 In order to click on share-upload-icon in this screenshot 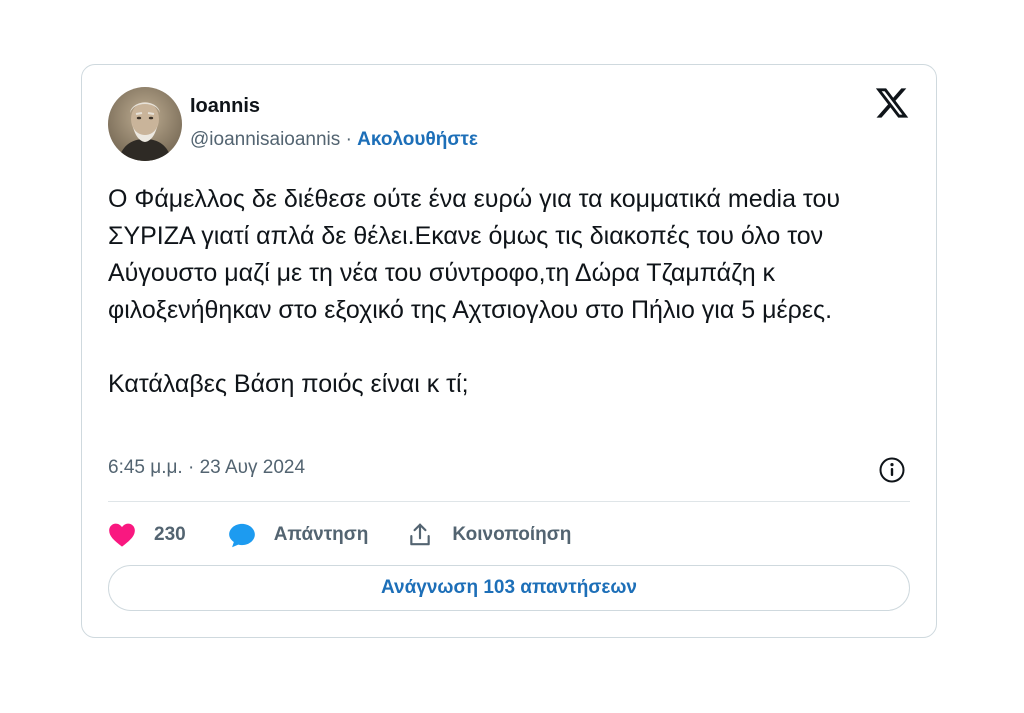, I will do `click(420, 534)`.